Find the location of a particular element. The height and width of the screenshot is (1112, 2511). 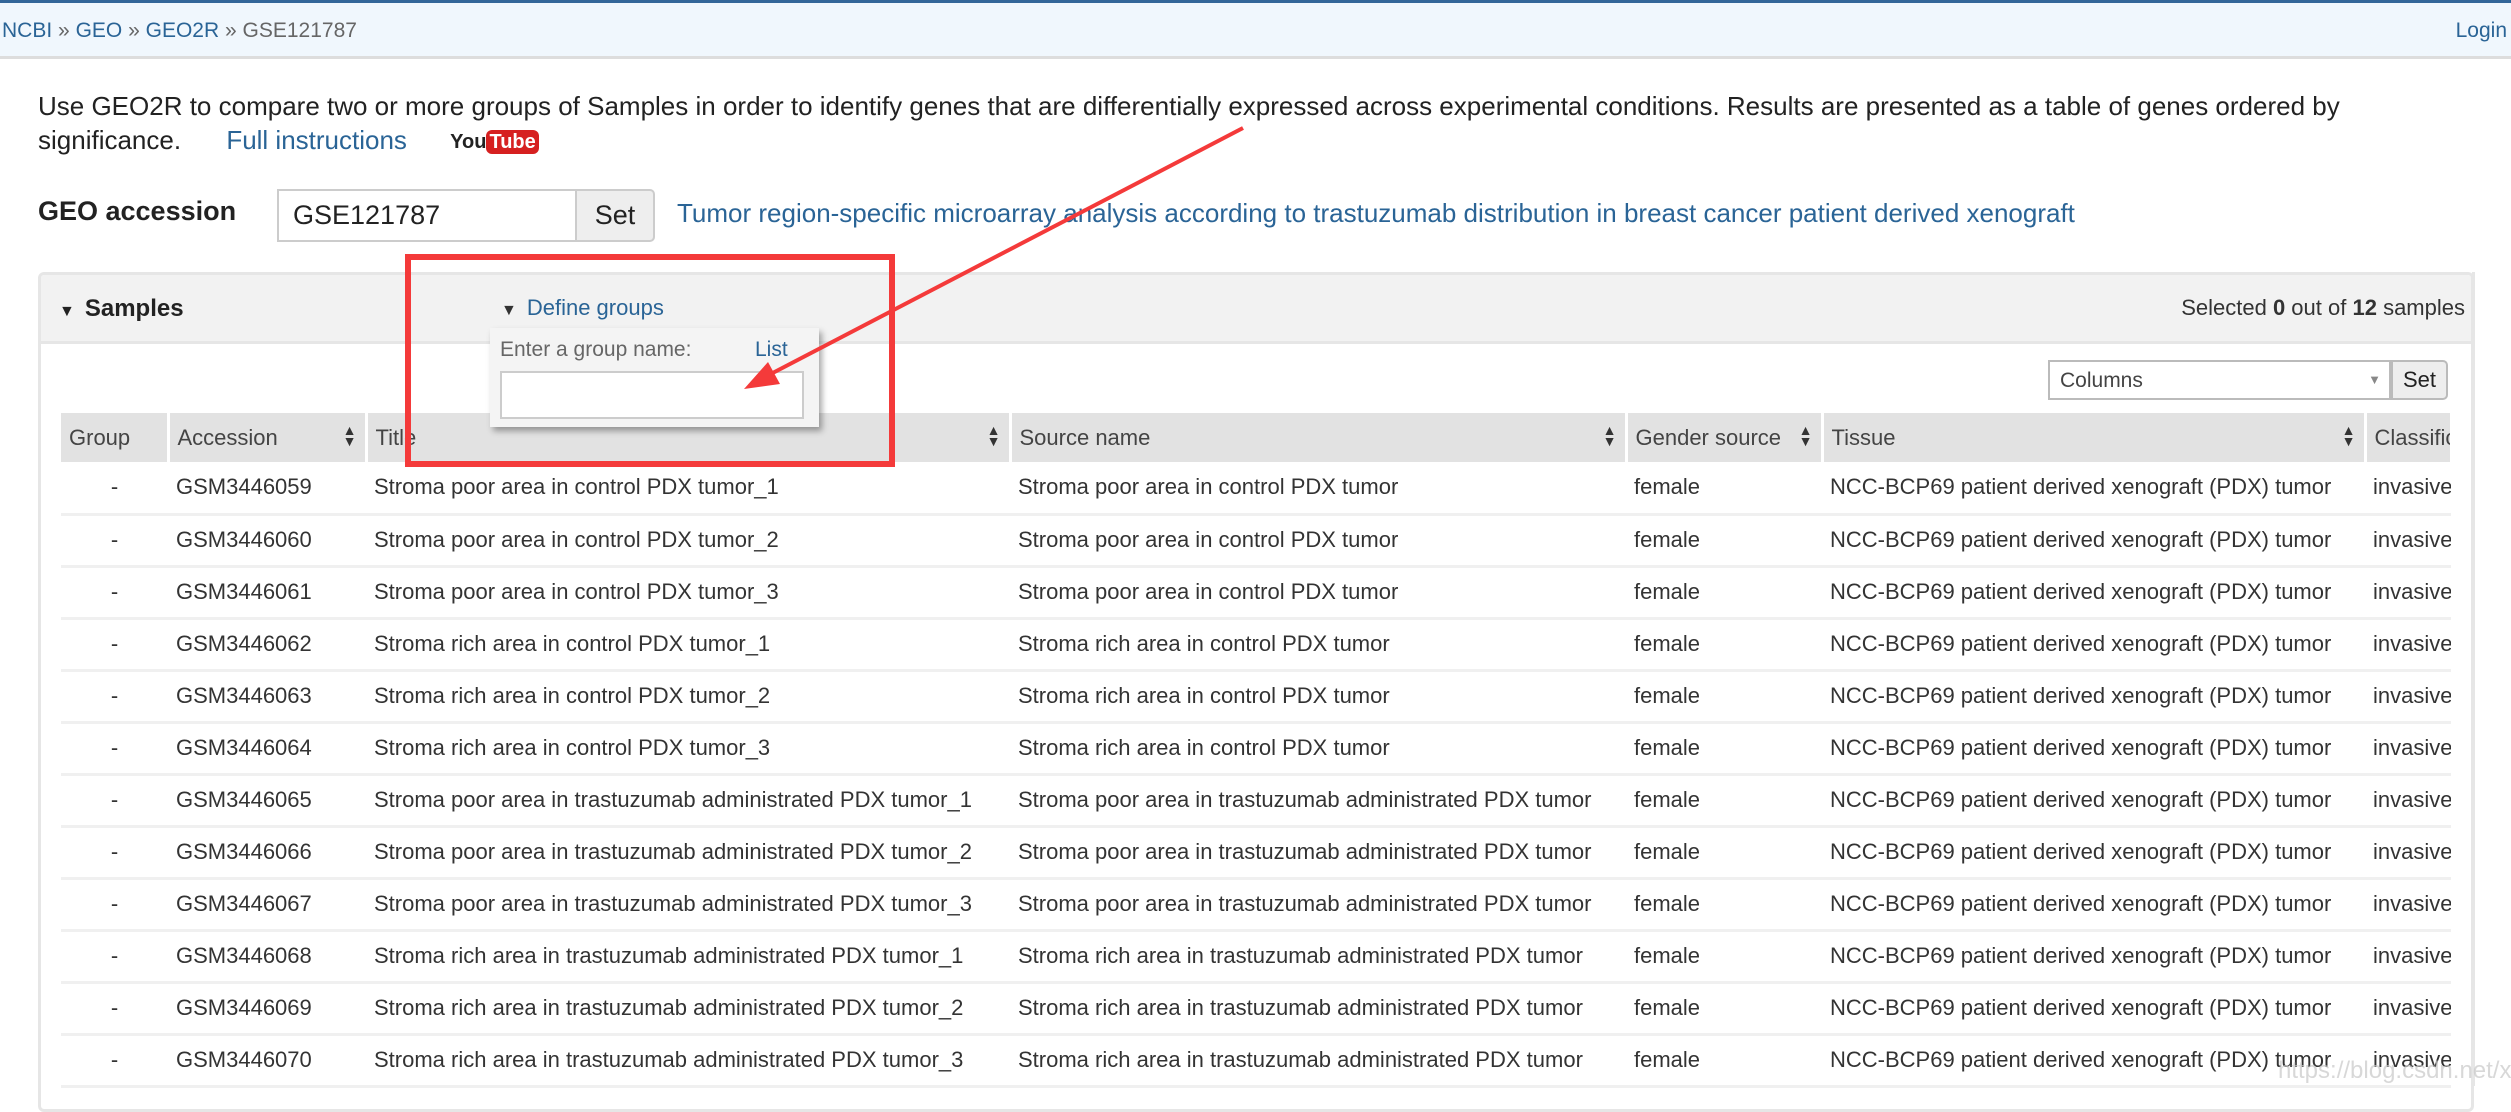

watermark: https://blog.csdn.net/xiaobai1_1 is located at coordinates (2394, 1070).